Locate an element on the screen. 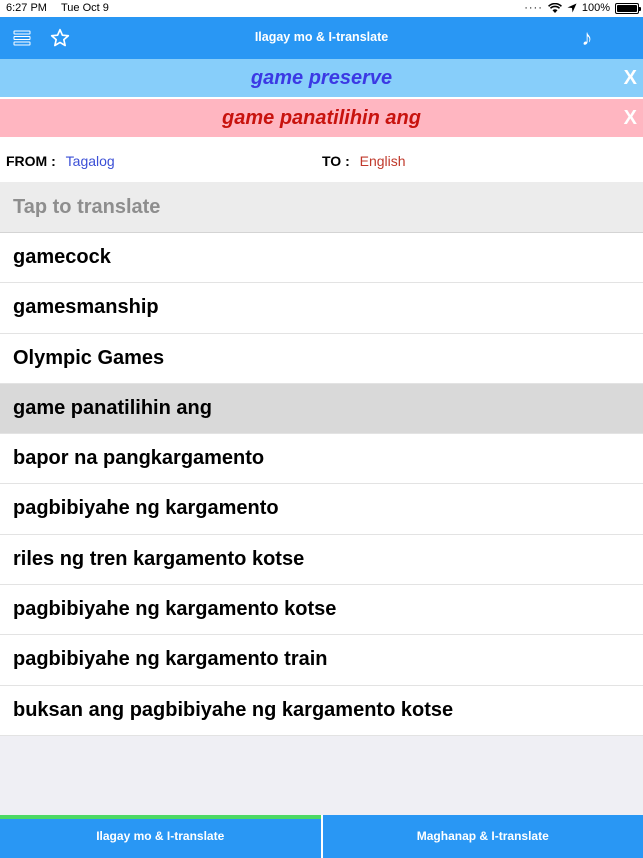 The height and width of the screenshot is (858, 643). status-left: 6:27 PM Tue Oct 9 is located at coordinates (57, 8).